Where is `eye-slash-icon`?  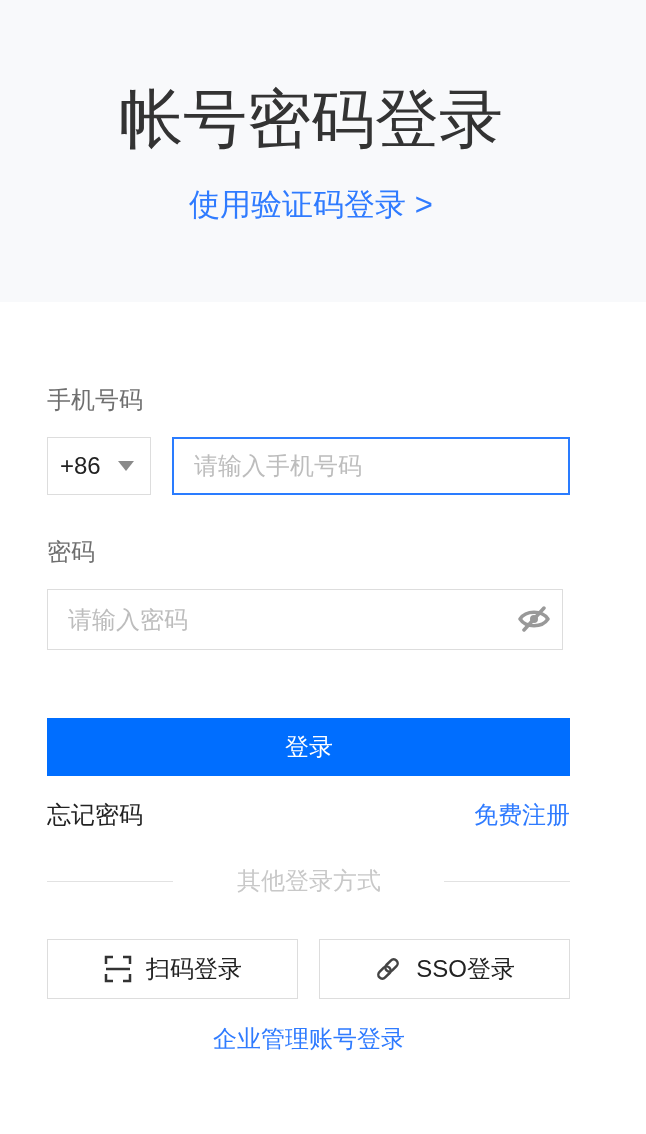 eye-slash-icon is located at coordinates (534, 619).